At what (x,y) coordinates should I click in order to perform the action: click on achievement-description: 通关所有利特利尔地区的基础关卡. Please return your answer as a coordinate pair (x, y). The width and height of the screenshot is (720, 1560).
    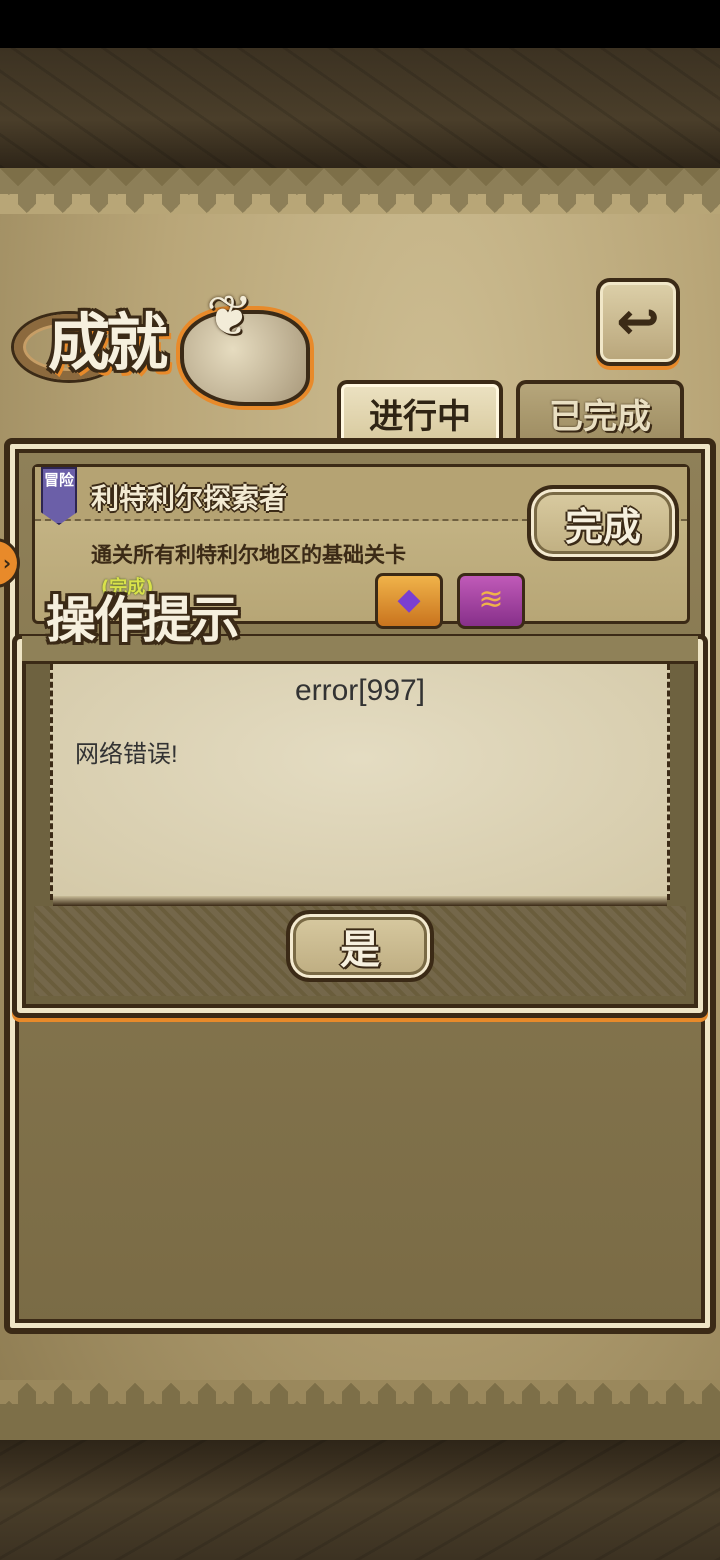
    Looking at the image, I should click on (248, 555).